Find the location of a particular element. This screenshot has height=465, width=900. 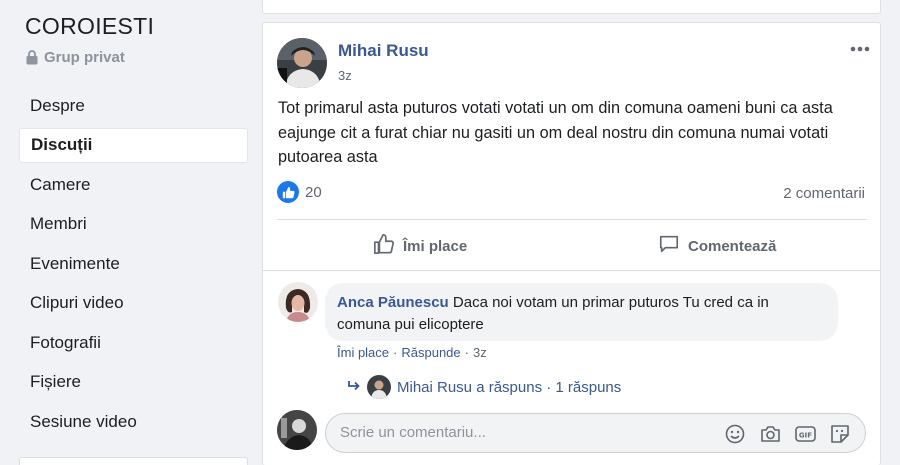

post-author-name: Mihai Rusu is located at coordinates (383, 51).